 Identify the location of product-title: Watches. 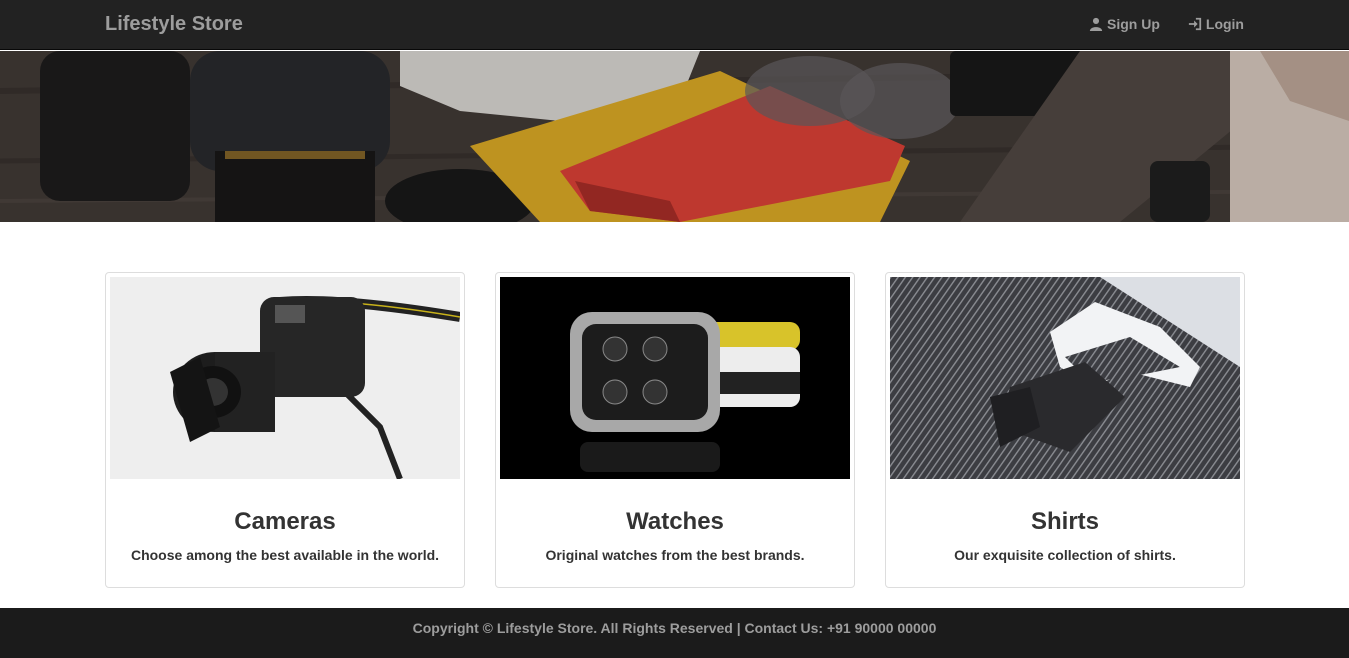
(675, 521).